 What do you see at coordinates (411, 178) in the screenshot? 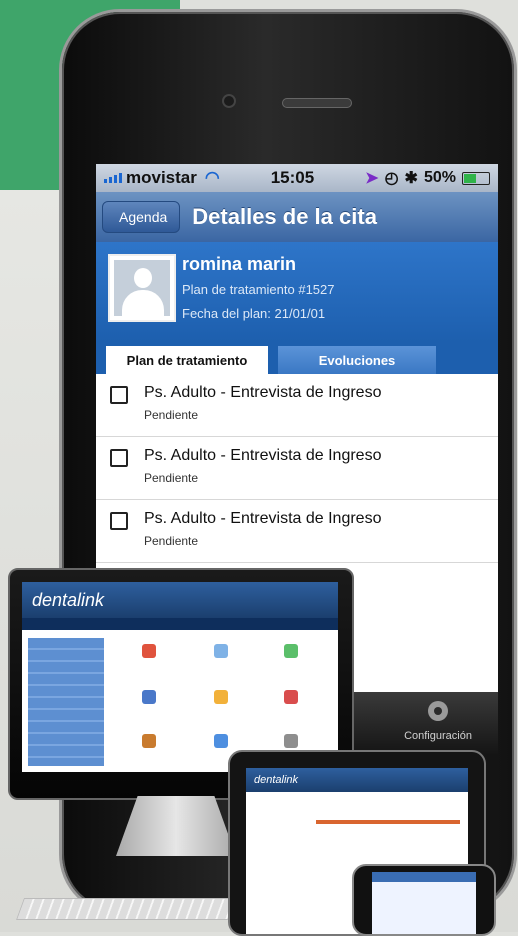
I see `bluetooth-icon: ✱` at bounding box center [411, 178].